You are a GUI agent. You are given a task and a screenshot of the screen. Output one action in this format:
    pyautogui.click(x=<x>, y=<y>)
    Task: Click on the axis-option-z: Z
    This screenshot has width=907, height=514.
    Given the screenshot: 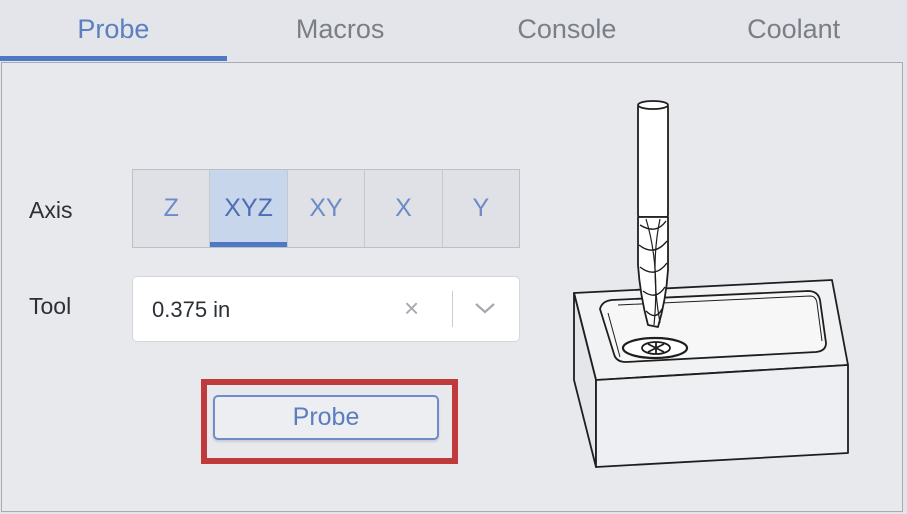 What is the action you would take?
    pyautogui.click(x=172, y=208)
    